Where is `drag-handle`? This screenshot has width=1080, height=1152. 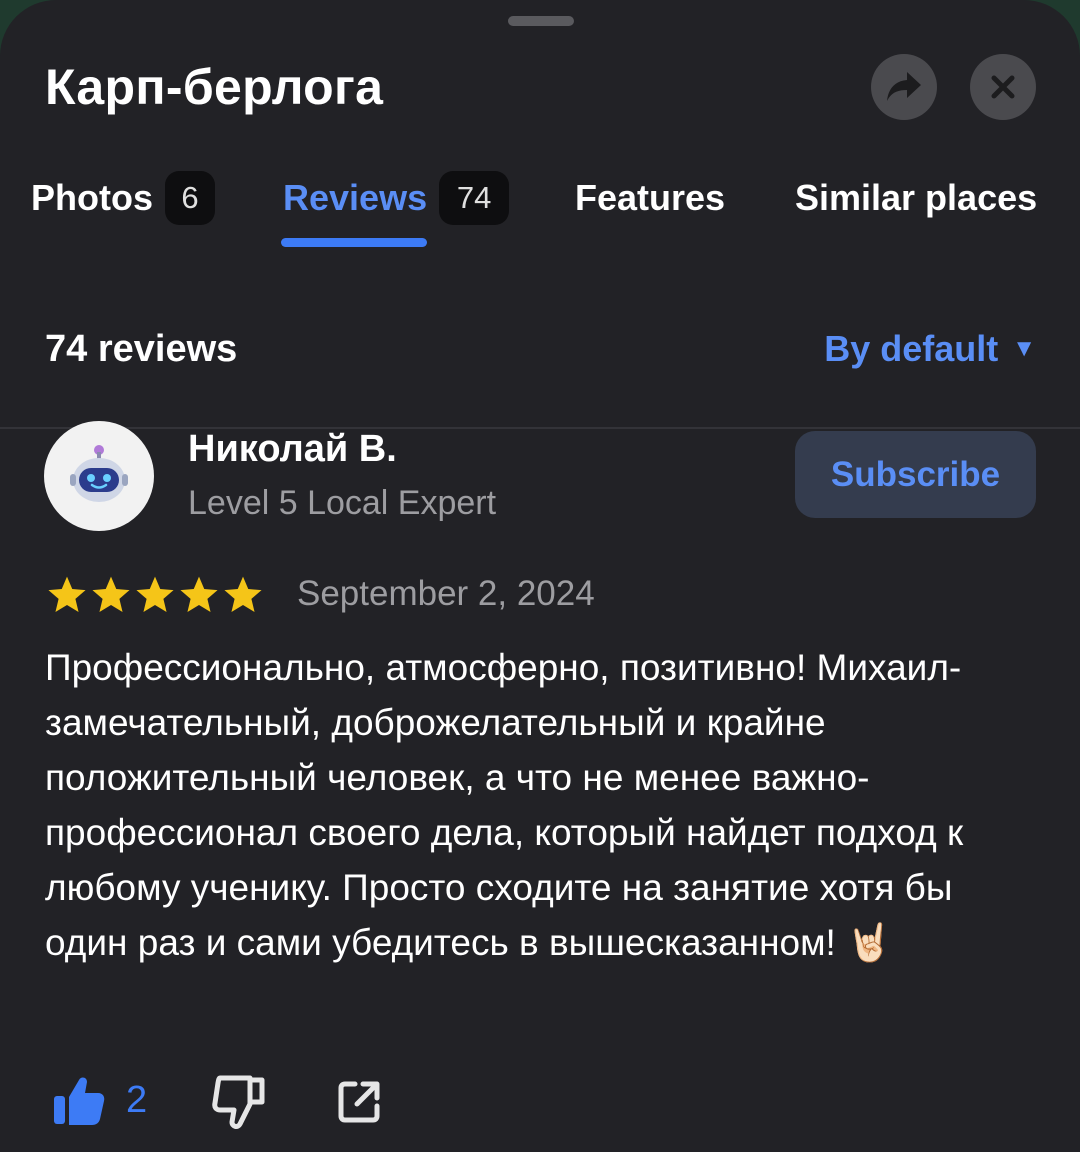
drag-handle is located at coordinates (541, 21).